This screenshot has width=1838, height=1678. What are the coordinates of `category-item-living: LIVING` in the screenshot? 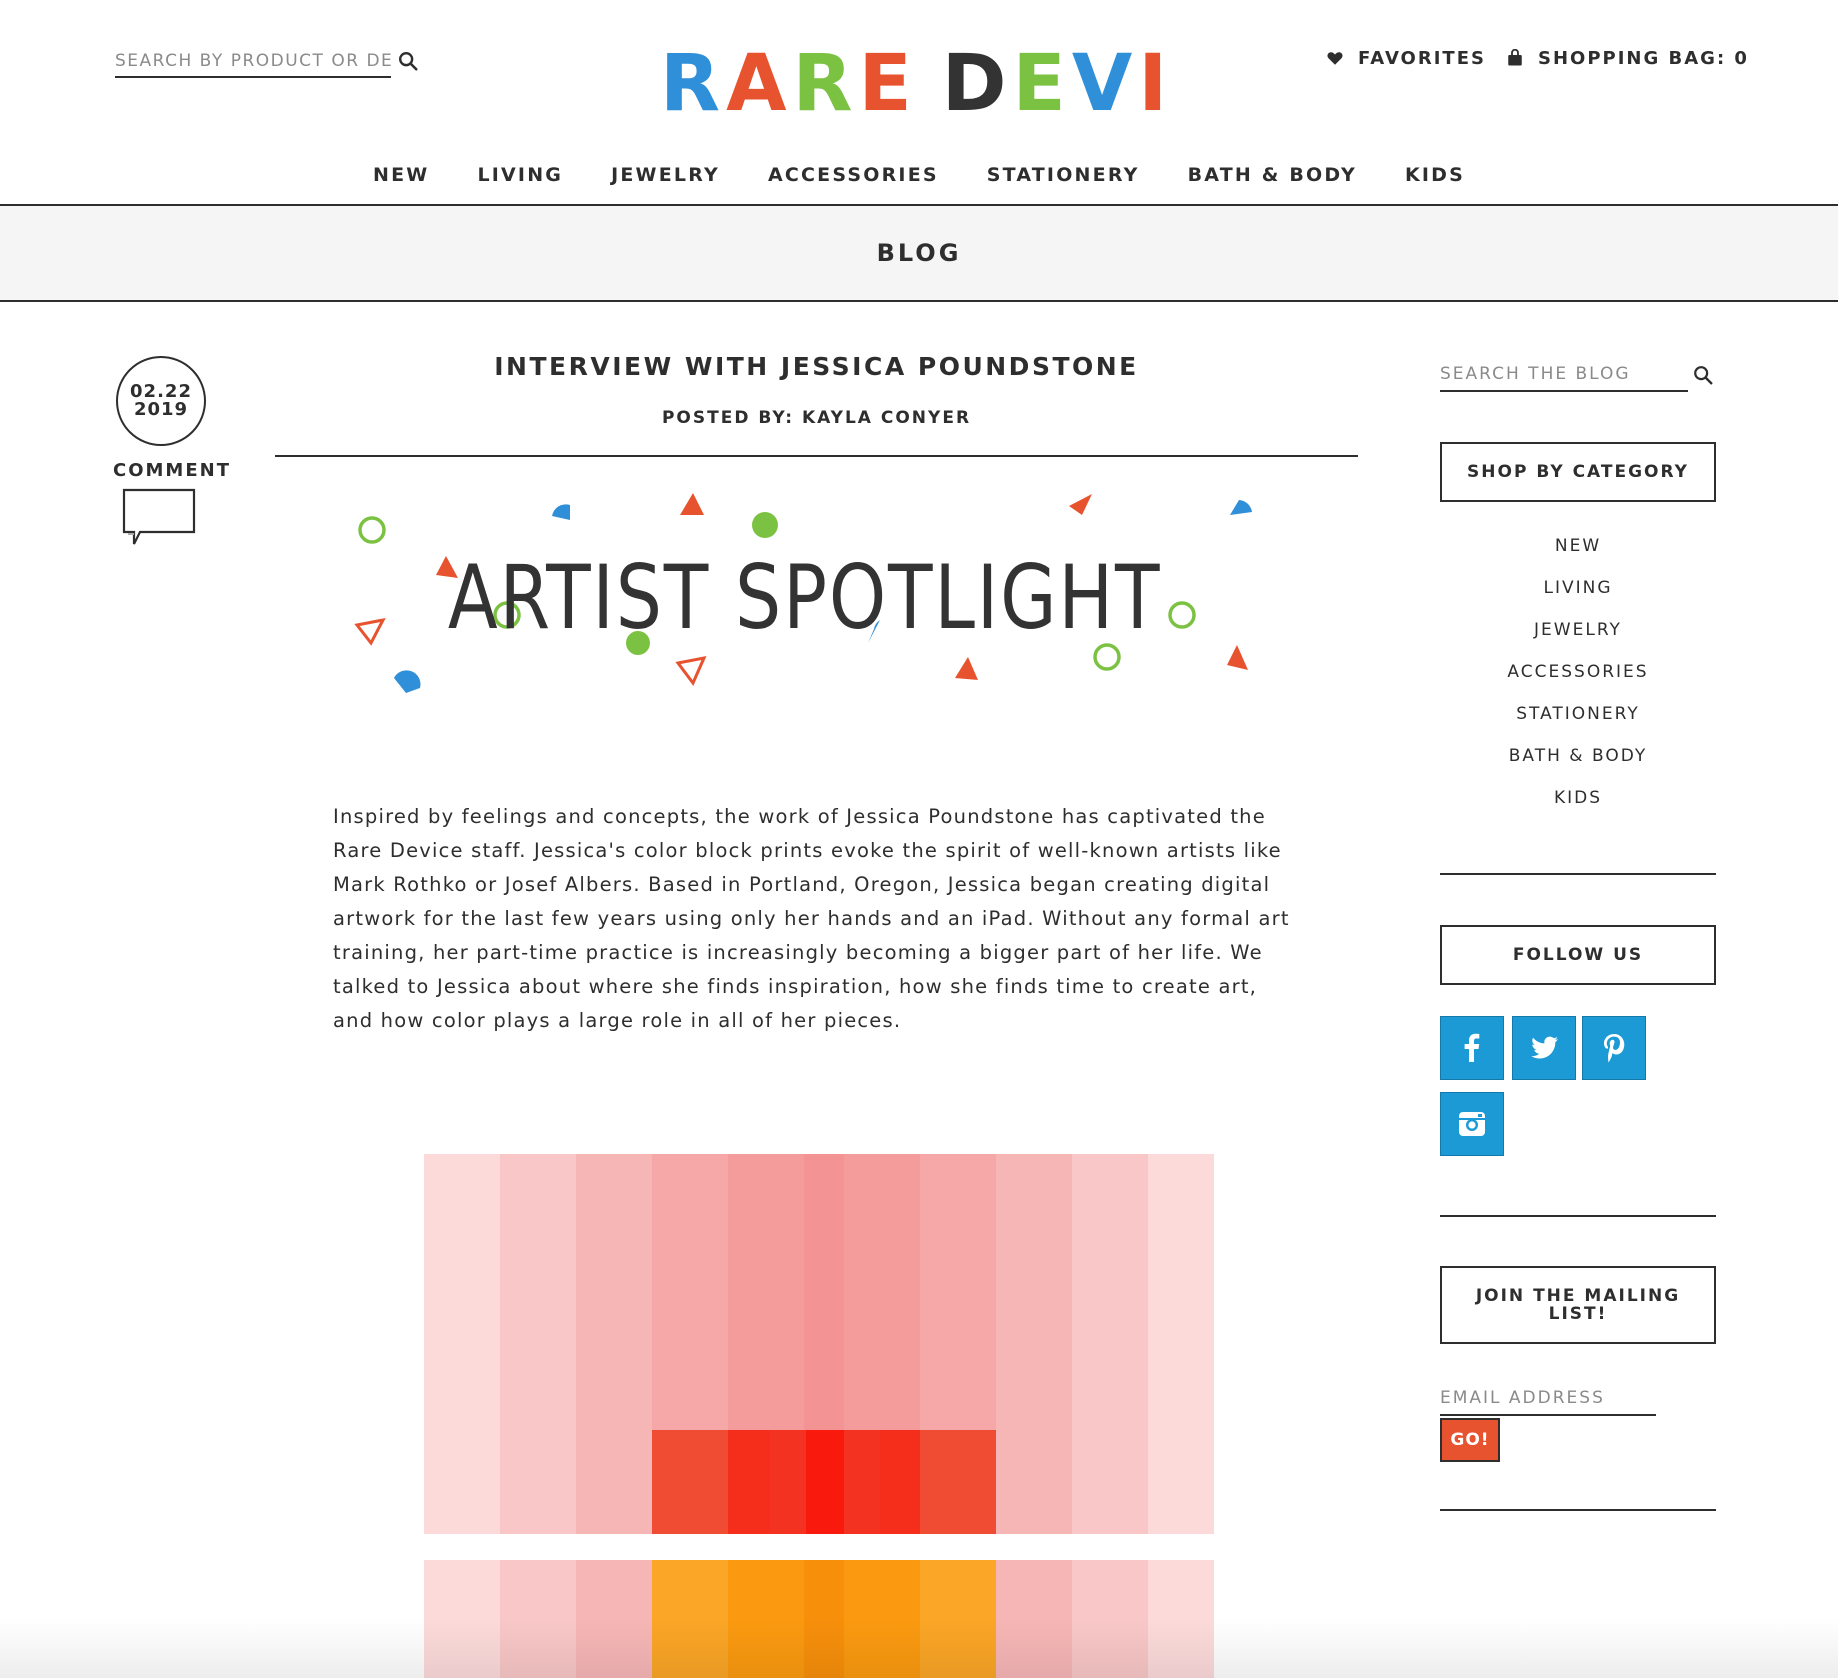 It's located at (1578, 599).